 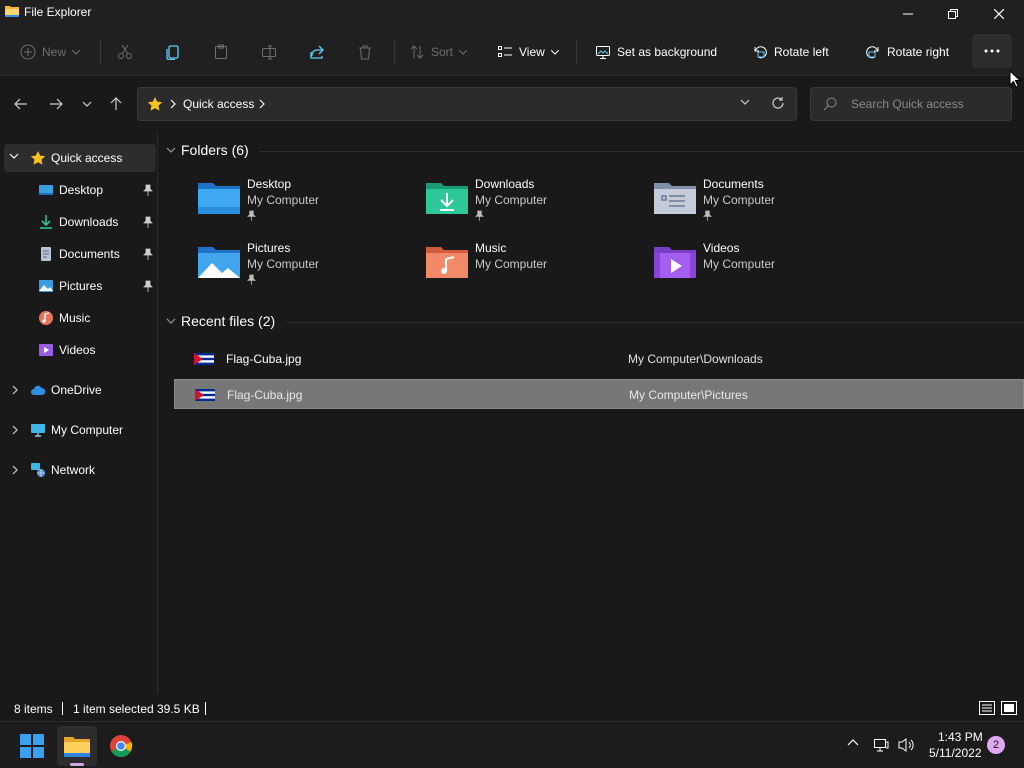 I want to click on music-icon, so click(x=46, y=318).